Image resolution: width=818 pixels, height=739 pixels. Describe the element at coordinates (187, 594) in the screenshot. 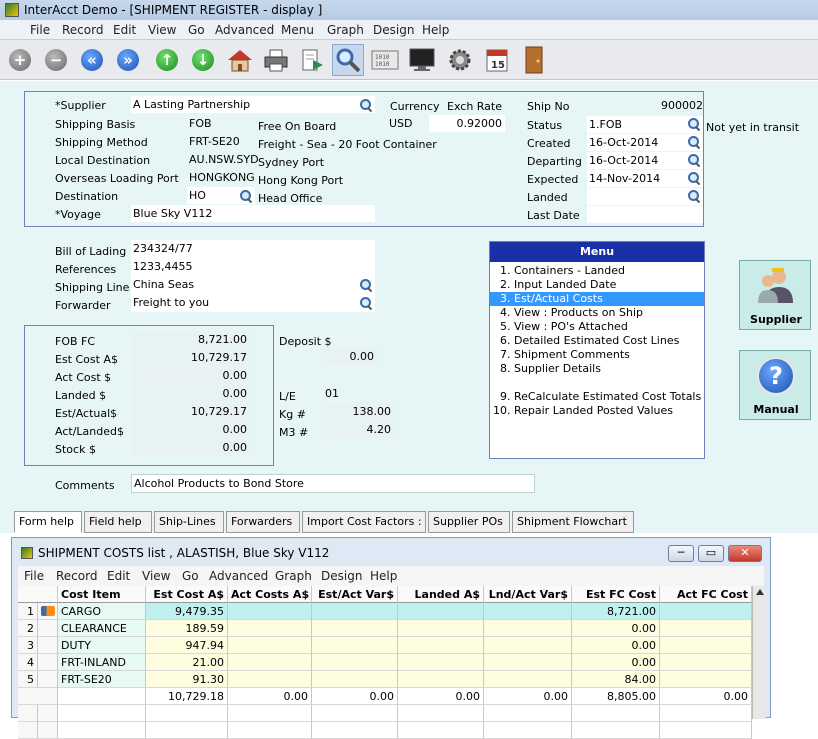

I see `column-header: Est Cost A$` at that location.